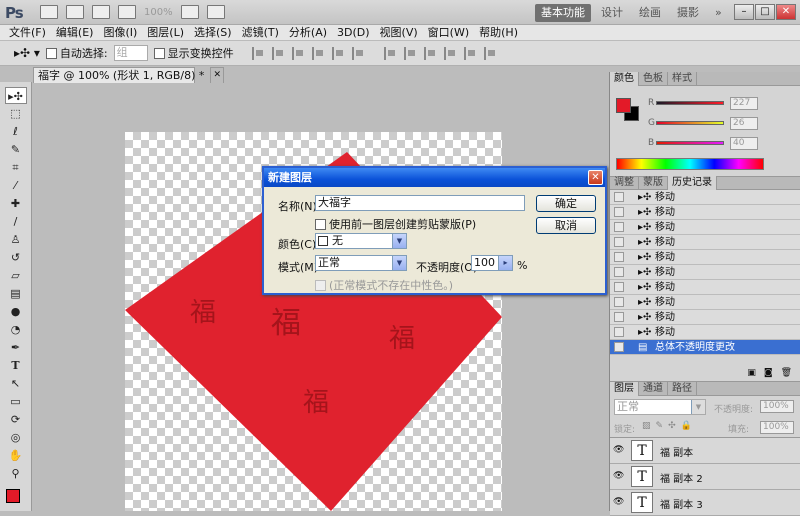 Image resolution: width=800 pixels, height=516 pixels. I want to click on eraser-tool-icon: ▱, so click(16, 275).